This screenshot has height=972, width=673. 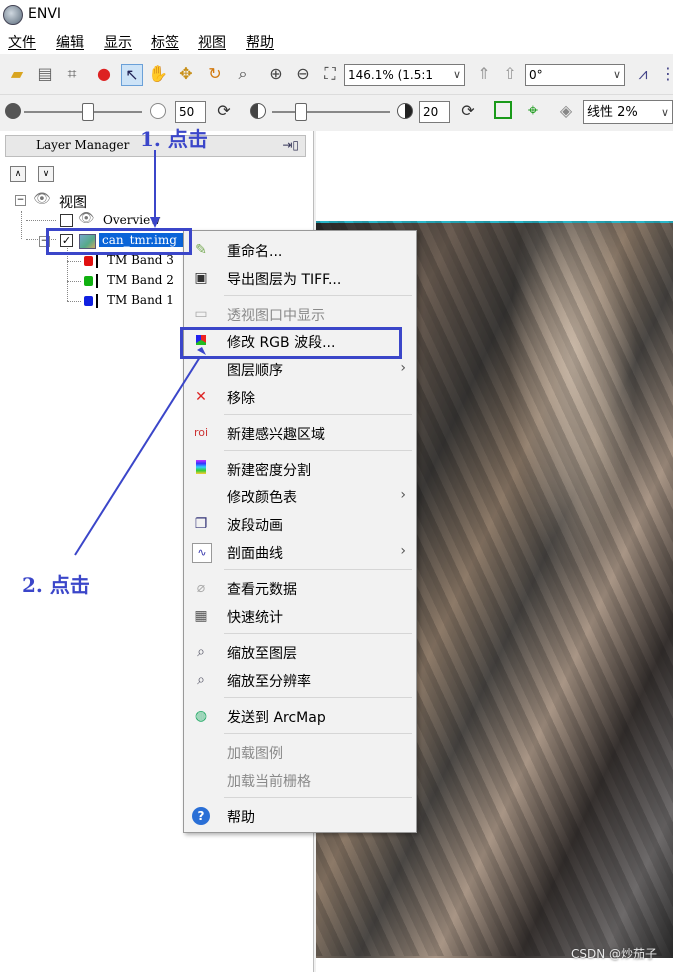 What do you see at coordinates (140, 353) in the screenshot?
I see `annotation-arrows` at bounding box center [140, 353].